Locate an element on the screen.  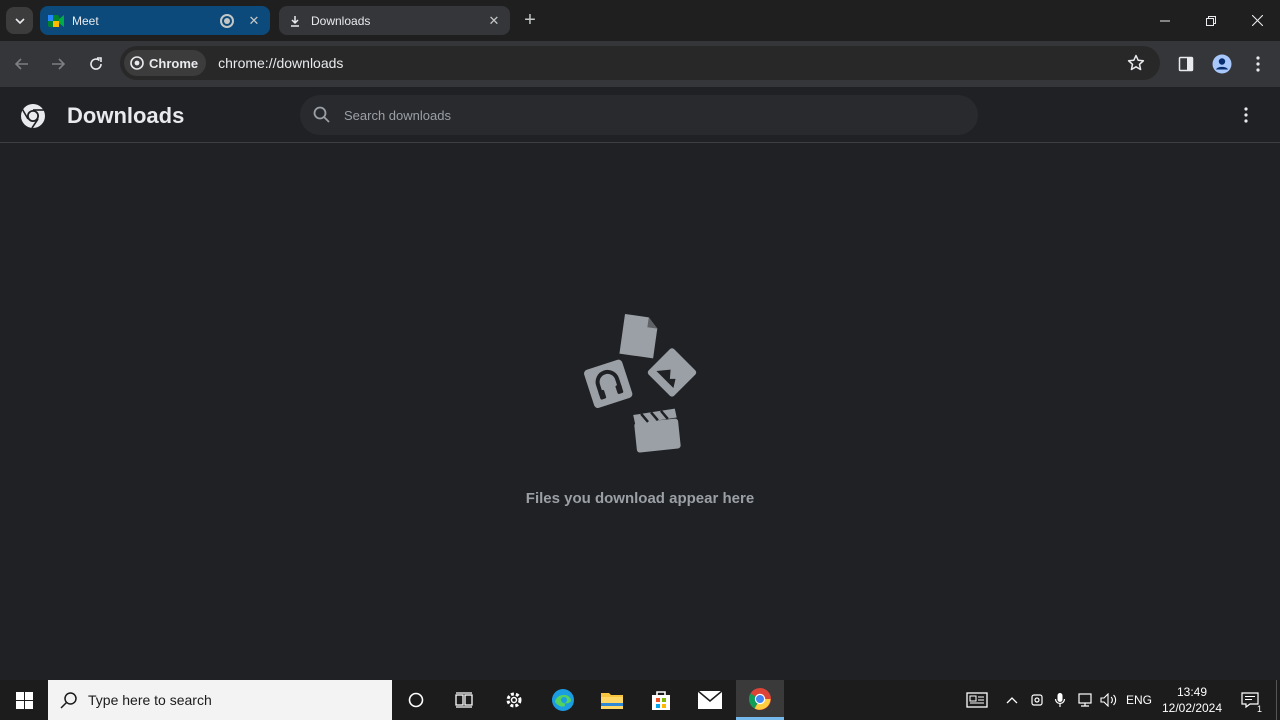
back-button is located at coordinates (22, 64).